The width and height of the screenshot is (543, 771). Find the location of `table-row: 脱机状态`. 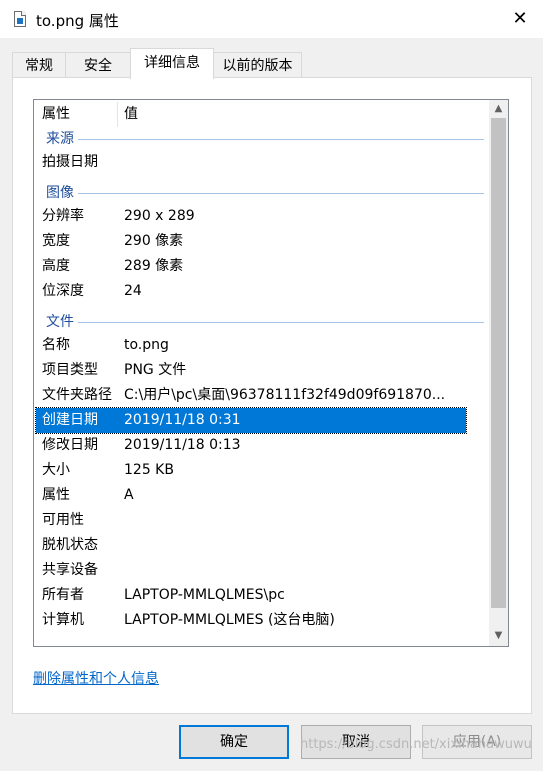

table-row: 脱机状态 is located at coordinates (251, 545).